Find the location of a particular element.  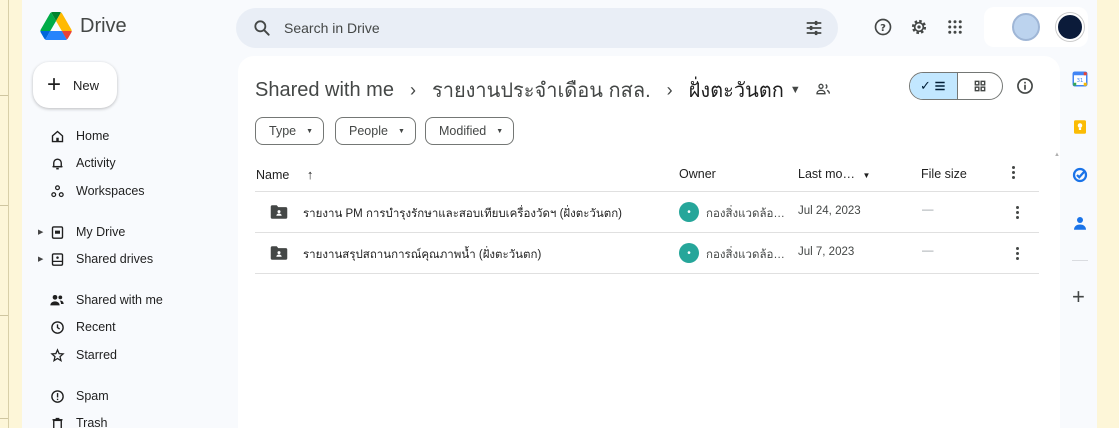

keep-icon is located at coordinates (1080, 127).